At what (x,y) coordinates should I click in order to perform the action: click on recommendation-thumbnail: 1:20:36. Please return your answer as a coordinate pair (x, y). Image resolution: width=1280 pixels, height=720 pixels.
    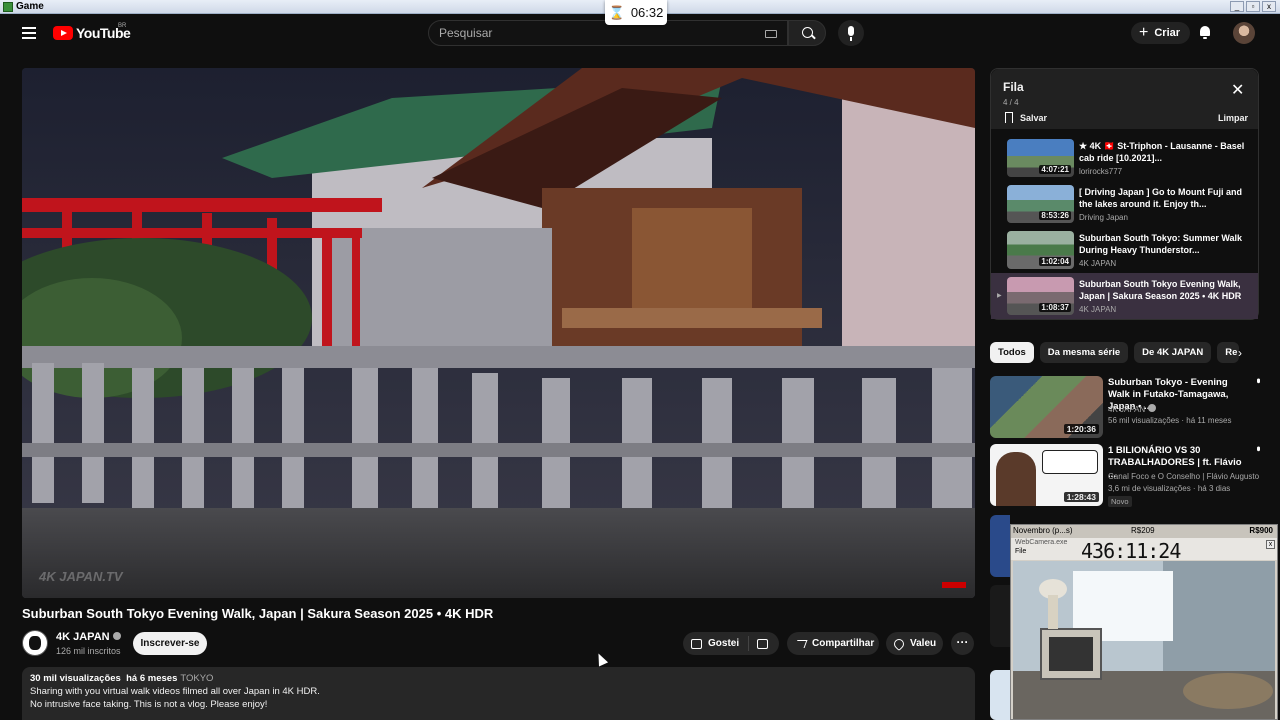
    Looking at the image, I should click on (1046, 407).